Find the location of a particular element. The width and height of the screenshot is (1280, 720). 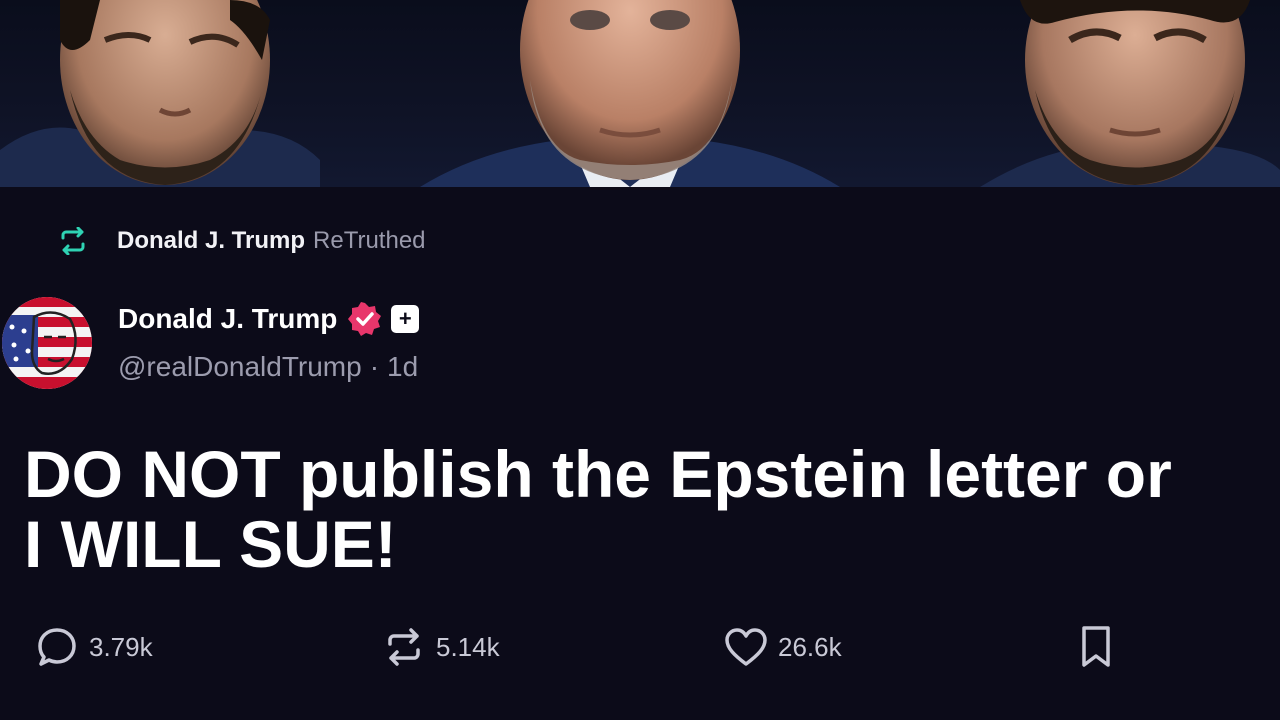

reply-icon is located at coordinates (57, 647).